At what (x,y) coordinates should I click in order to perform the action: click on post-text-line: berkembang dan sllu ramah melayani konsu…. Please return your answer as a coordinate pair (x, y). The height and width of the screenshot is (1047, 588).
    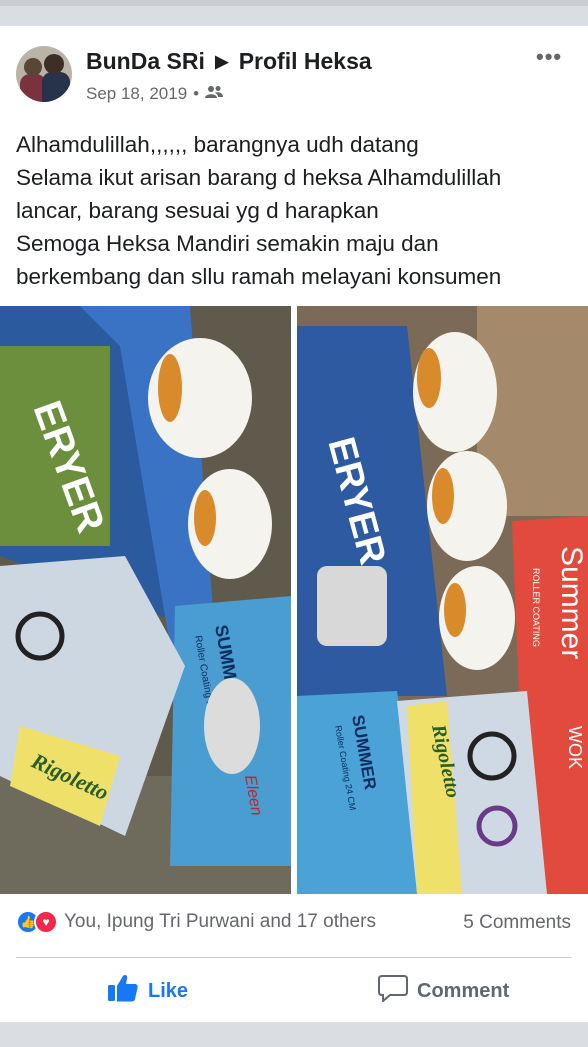
    Looking at the image, I should click on (259, 276).